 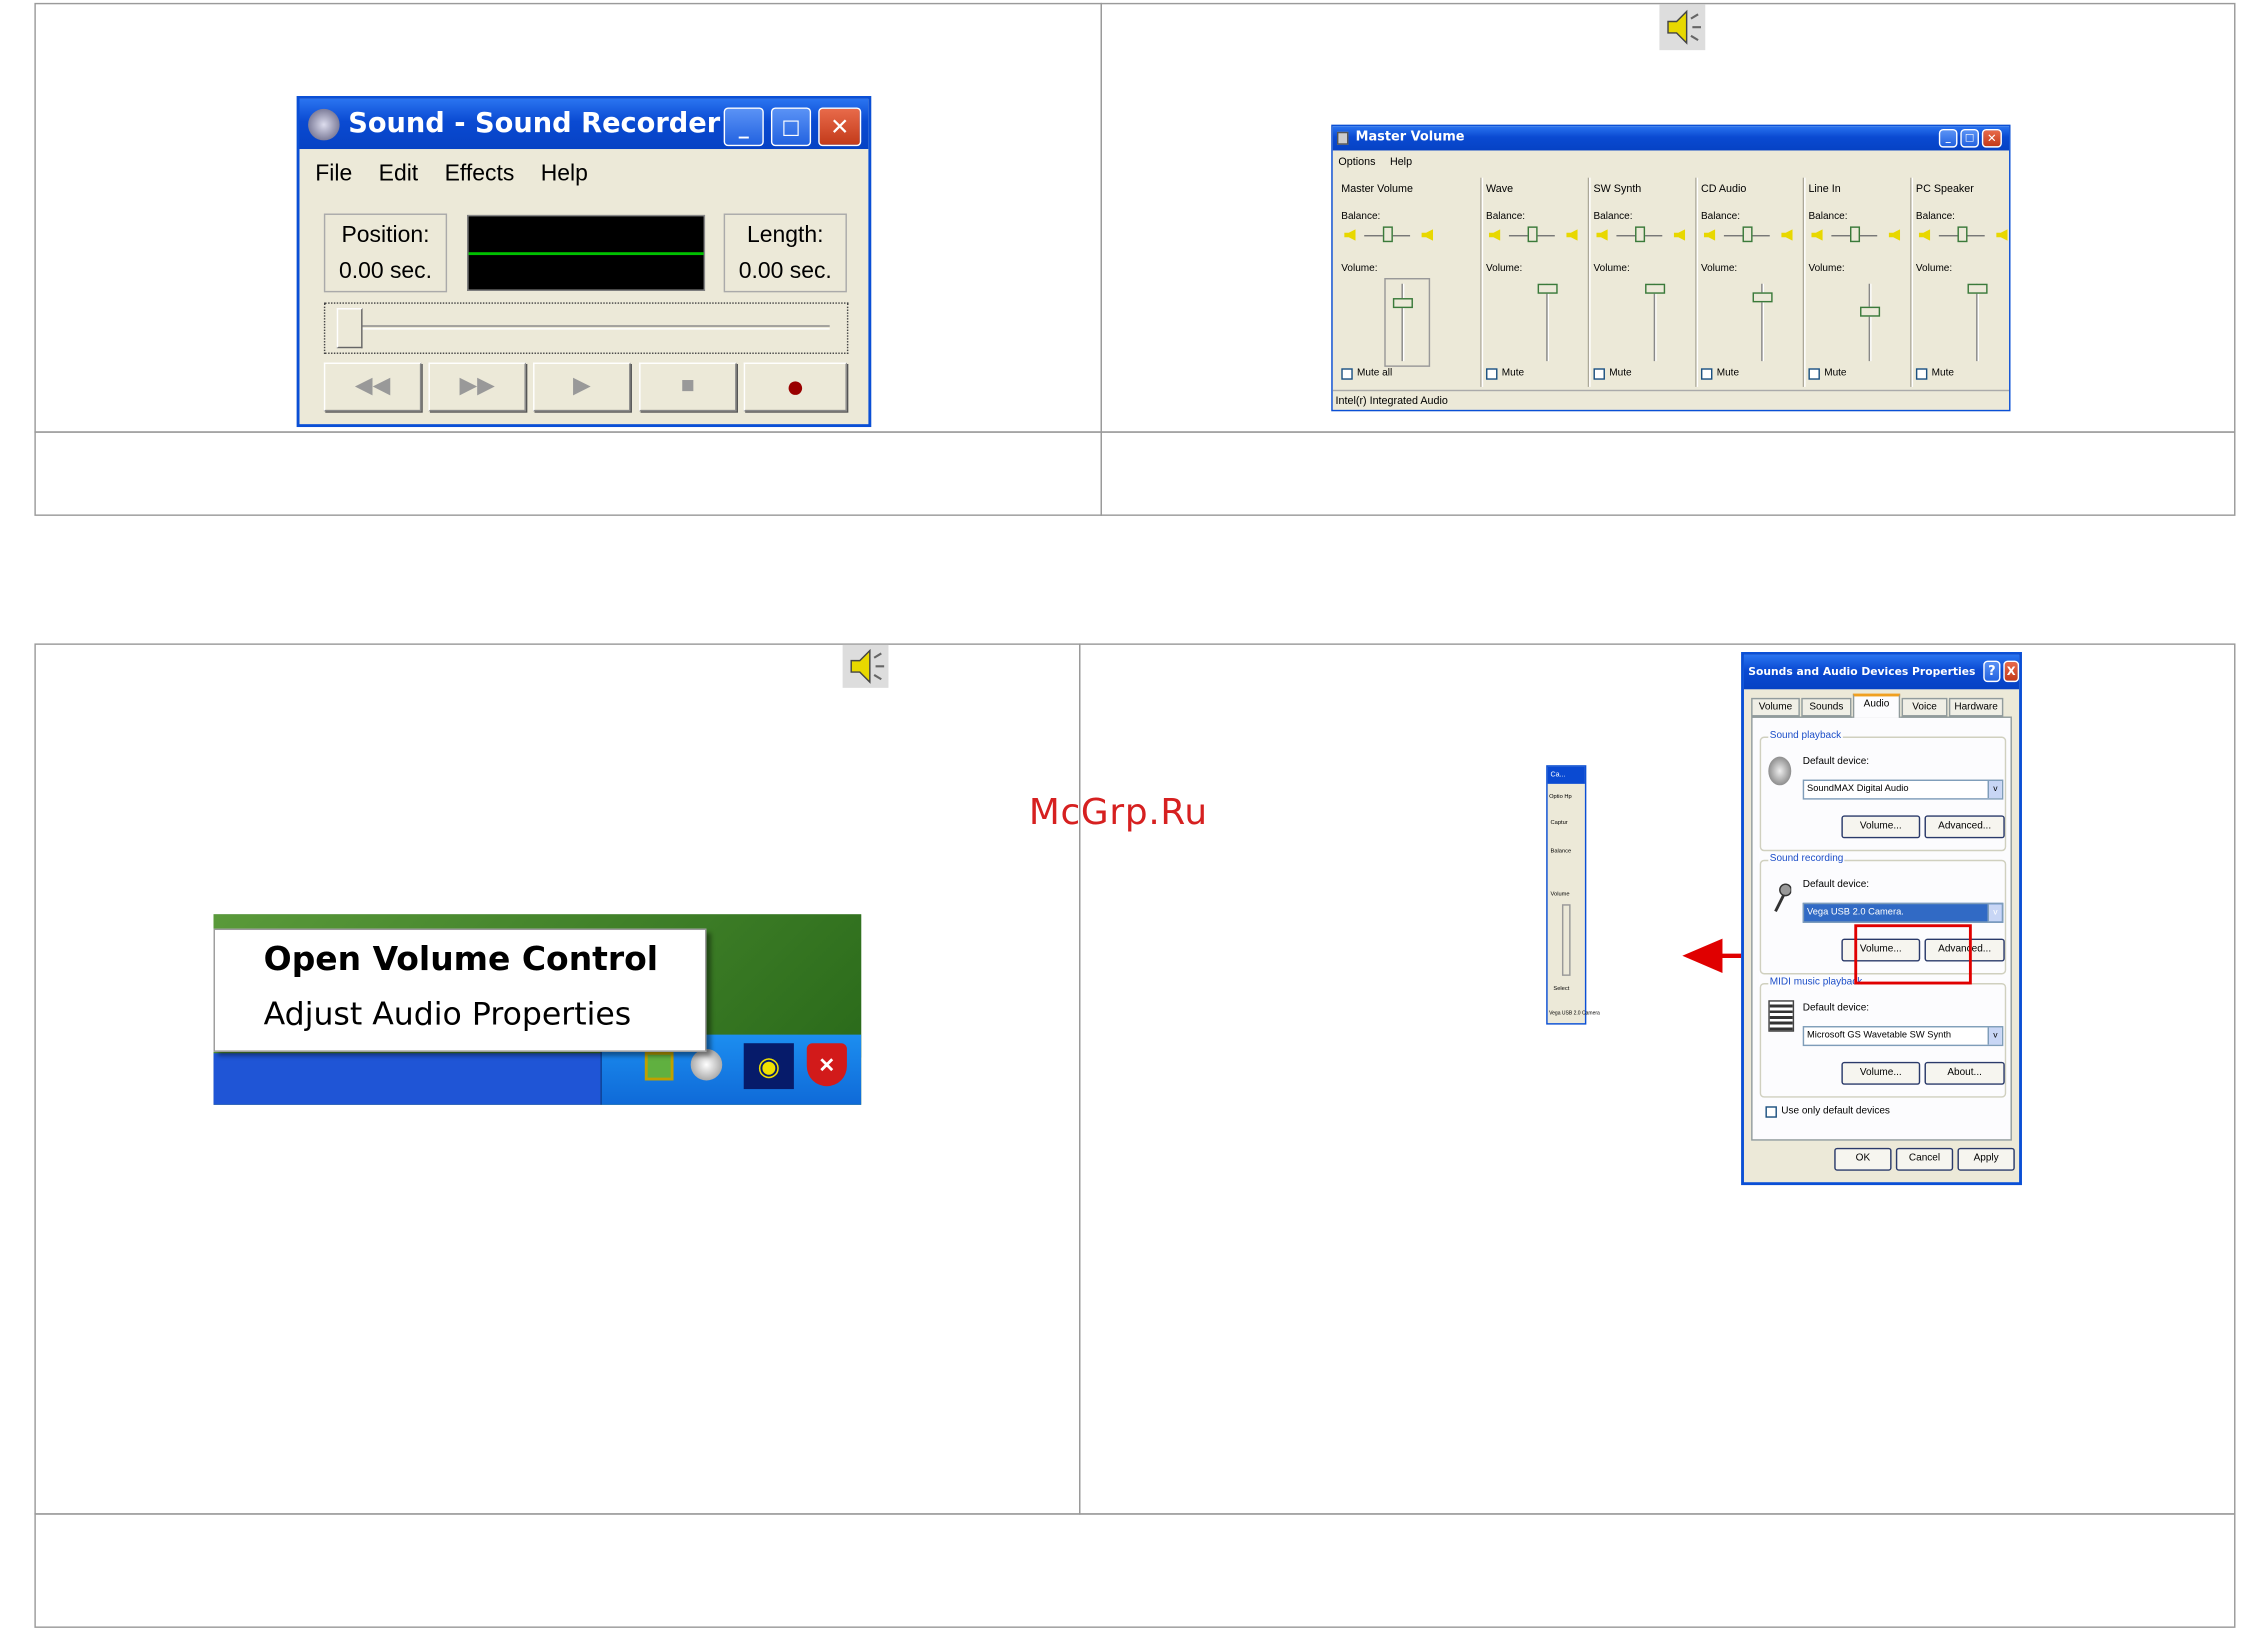 I want to click on mixer-app-icon, so click(x=1342, y=138).